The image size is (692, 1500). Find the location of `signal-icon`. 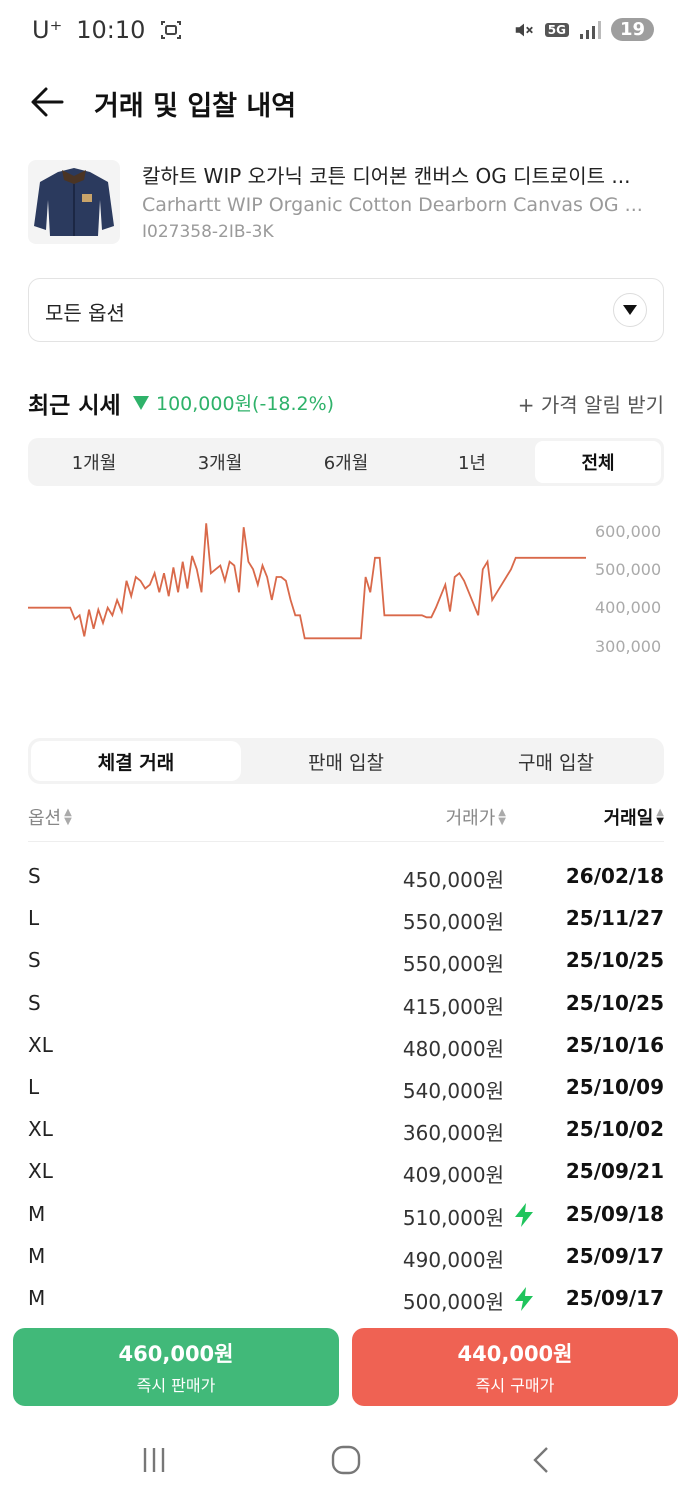

signal-icon is located at coordinates (590, 29).